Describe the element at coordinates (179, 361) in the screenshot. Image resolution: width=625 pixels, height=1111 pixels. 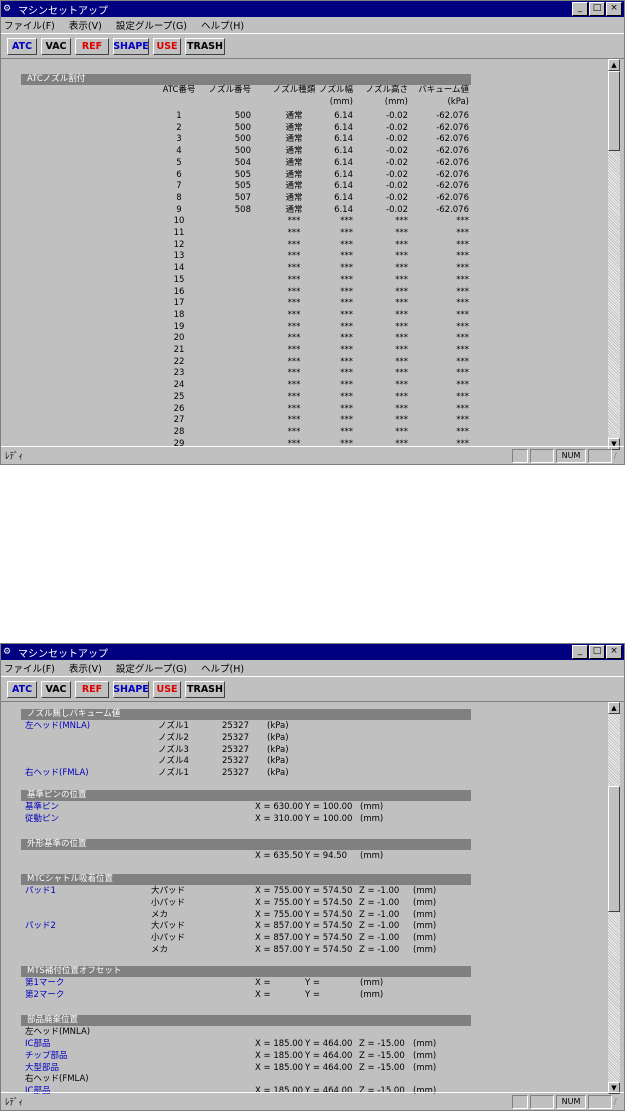
I see `atc-number-cell: 22` at that location.